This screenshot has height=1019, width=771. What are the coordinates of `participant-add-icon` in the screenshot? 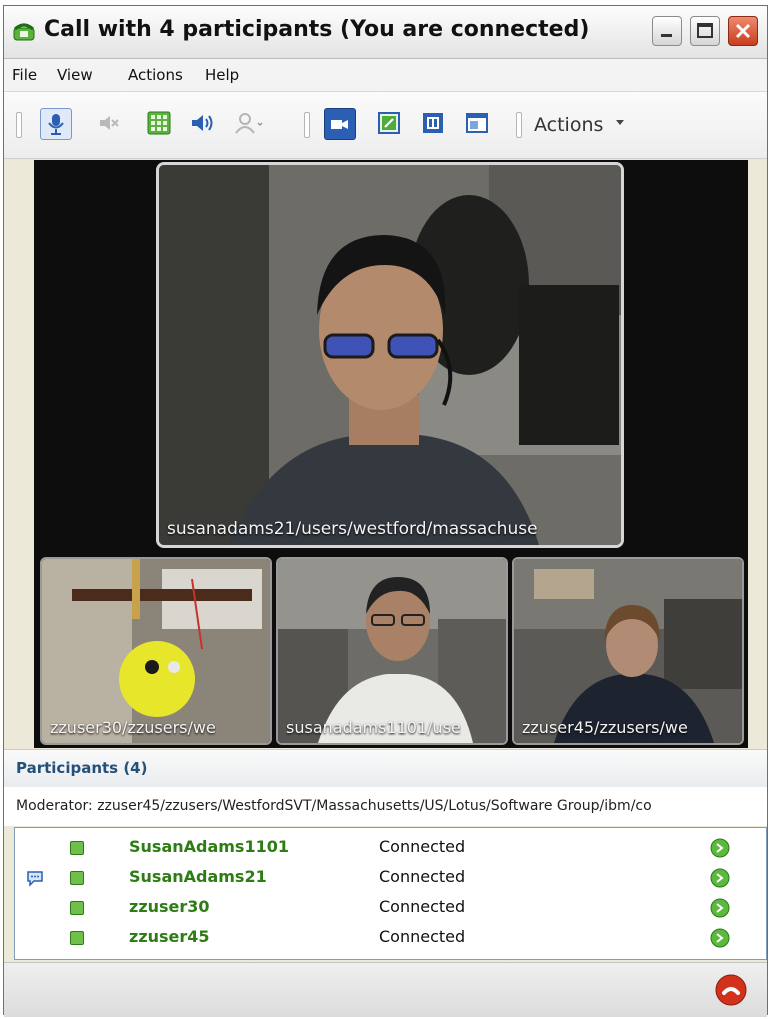 It's located at (249, 123).